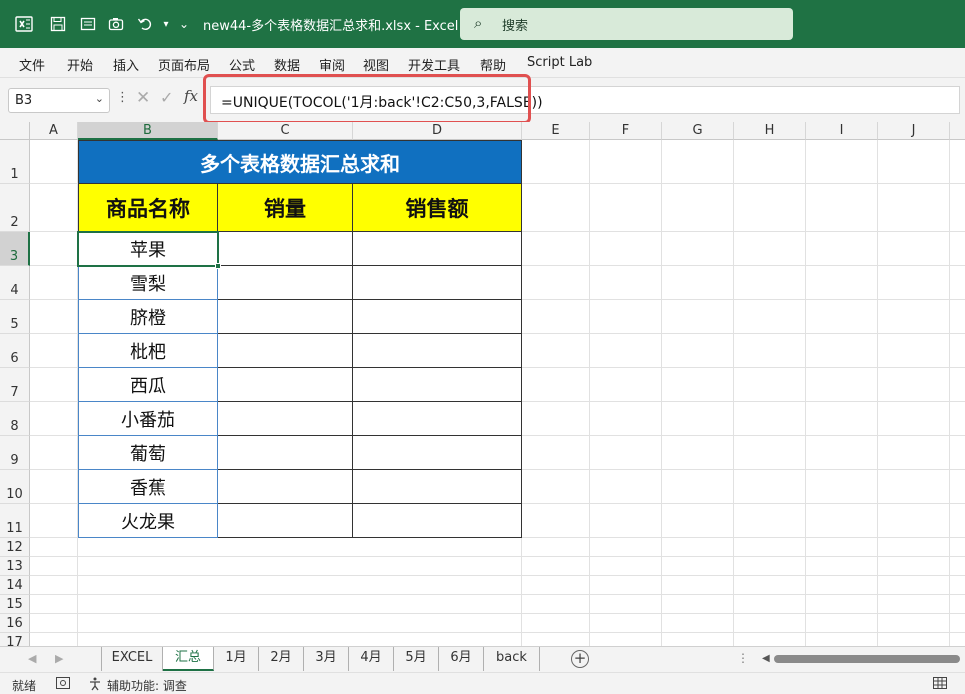  Describe the element at coordinates (15, 453) in the screenshot. I see `row-header-9: 9` at that location.